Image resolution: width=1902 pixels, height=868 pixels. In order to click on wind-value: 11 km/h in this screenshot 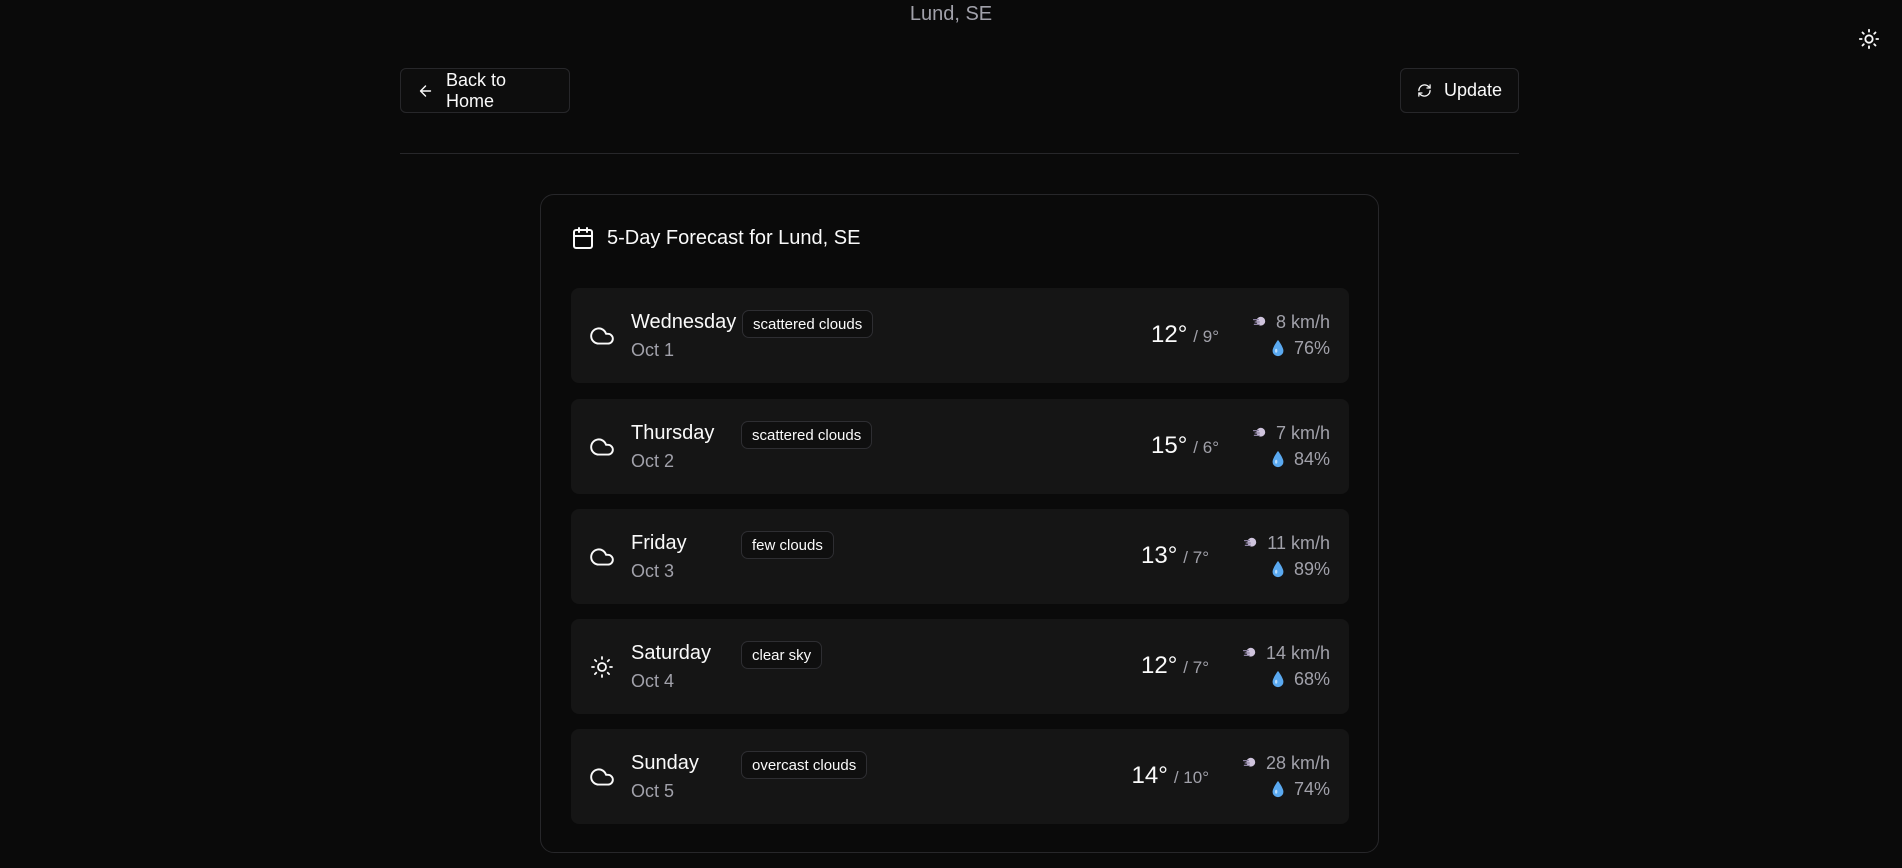, I will do `click(1298, 542)`.